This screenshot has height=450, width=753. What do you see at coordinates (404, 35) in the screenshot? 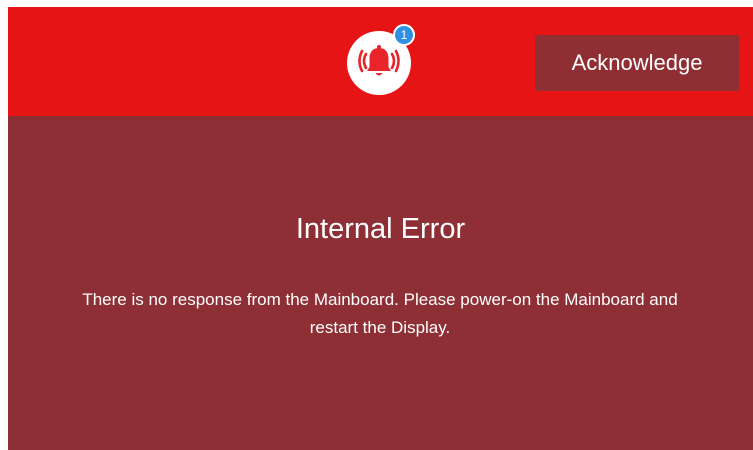
I see `notification-count-badge: 1` at bounding box center [404, 35].